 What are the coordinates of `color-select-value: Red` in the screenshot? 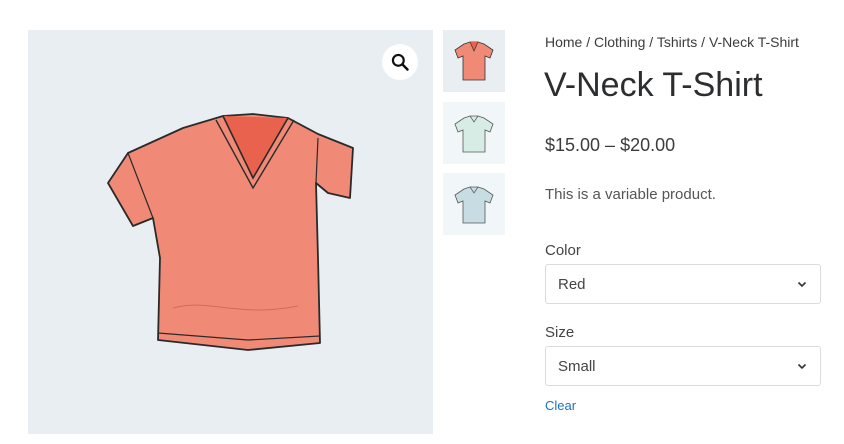 It's located at (572, 284).